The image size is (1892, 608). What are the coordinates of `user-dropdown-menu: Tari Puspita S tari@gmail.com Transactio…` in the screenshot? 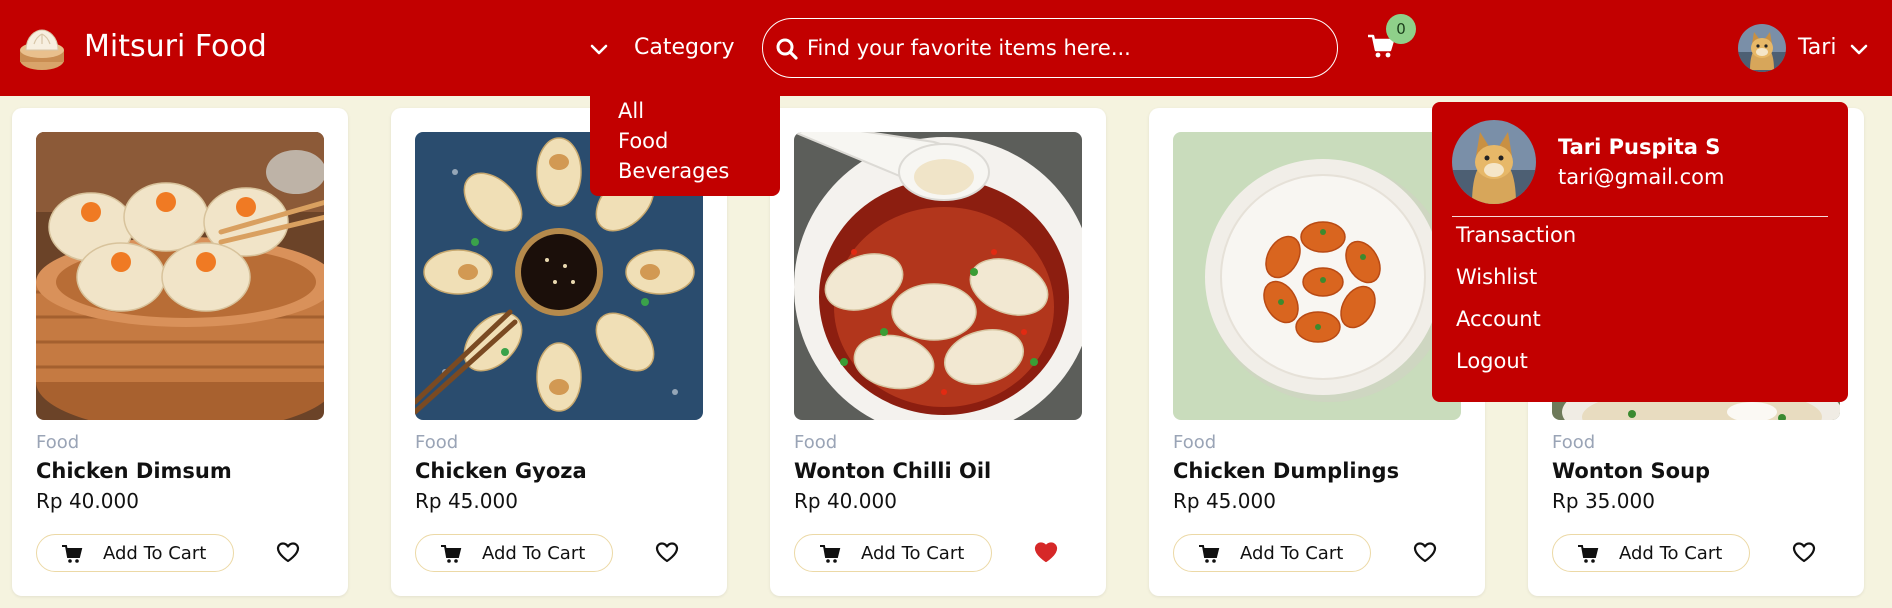 It's located at (1640, 252).